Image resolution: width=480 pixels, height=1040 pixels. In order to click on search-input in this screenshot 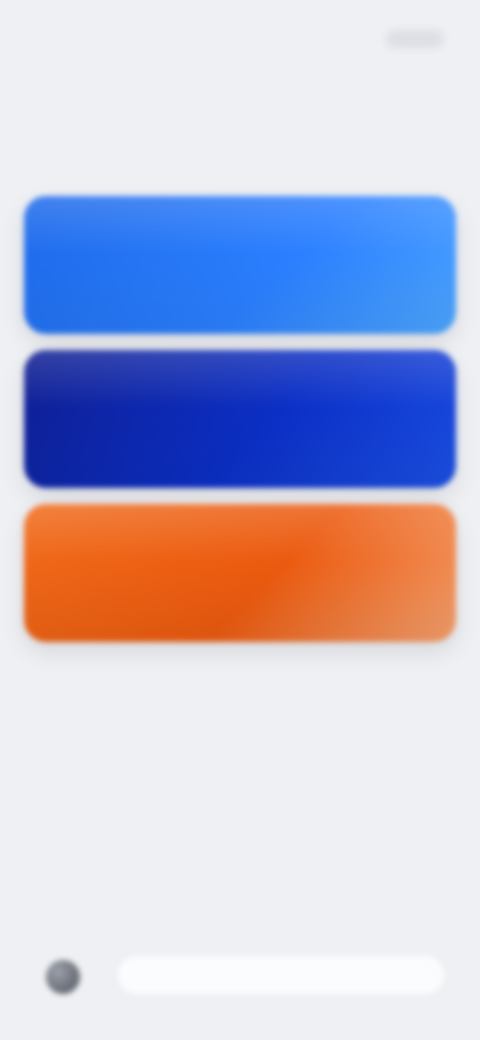, I will do `click(281, 975)`.